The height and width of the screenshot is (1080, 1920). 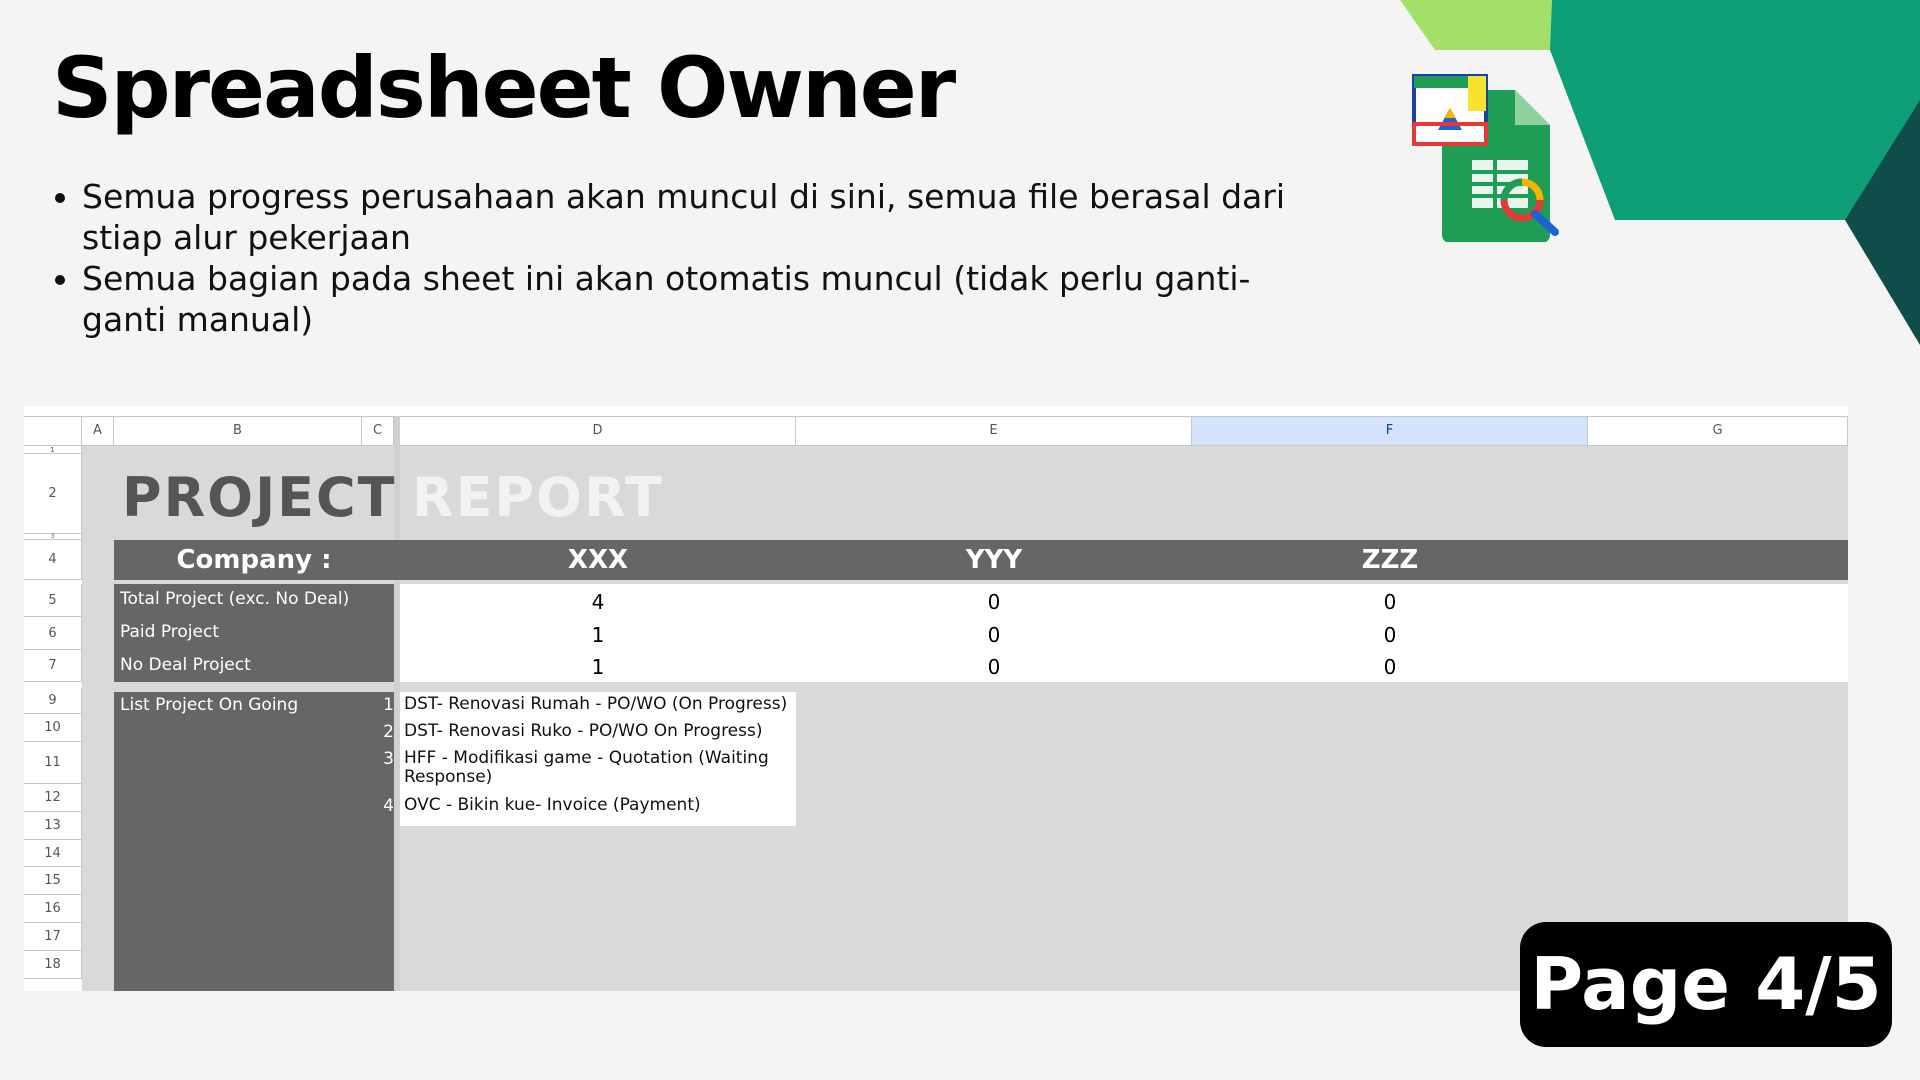 I want to click on company-name: XXX, so click(x=598, y=560).